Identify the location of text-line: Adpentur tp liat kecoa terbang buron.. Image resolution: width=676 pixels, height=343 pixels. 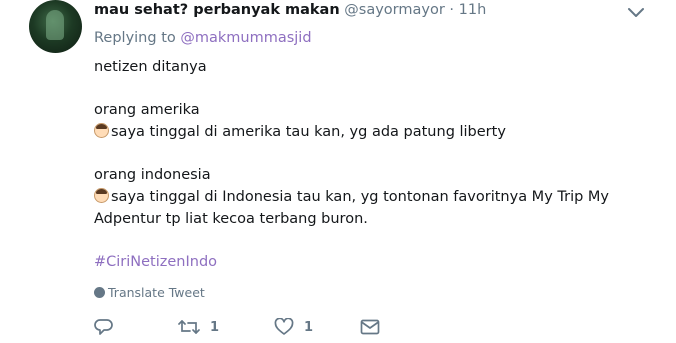
(231, 219).